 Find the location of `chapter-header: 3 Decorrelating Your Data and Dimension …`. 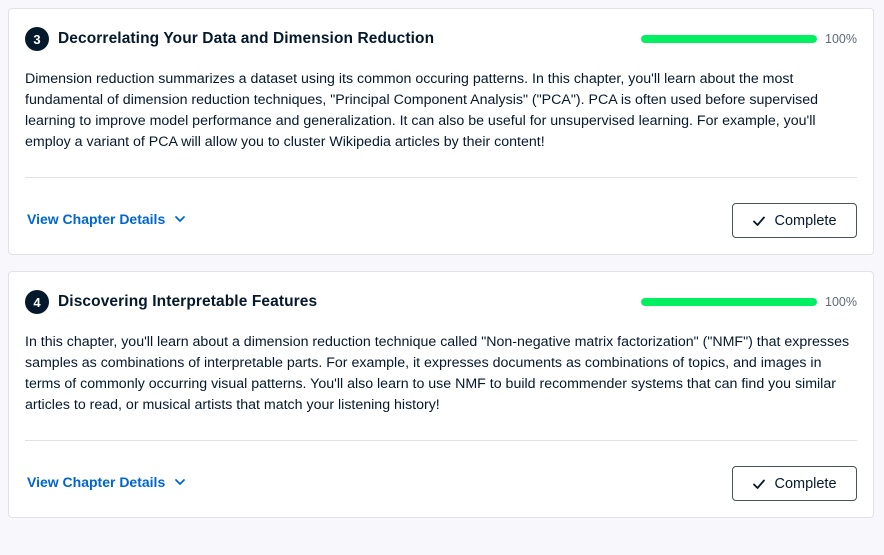

chapter-header: 3 Decorrelating Your Data and Dimension … is located at coordinates (441, 39).